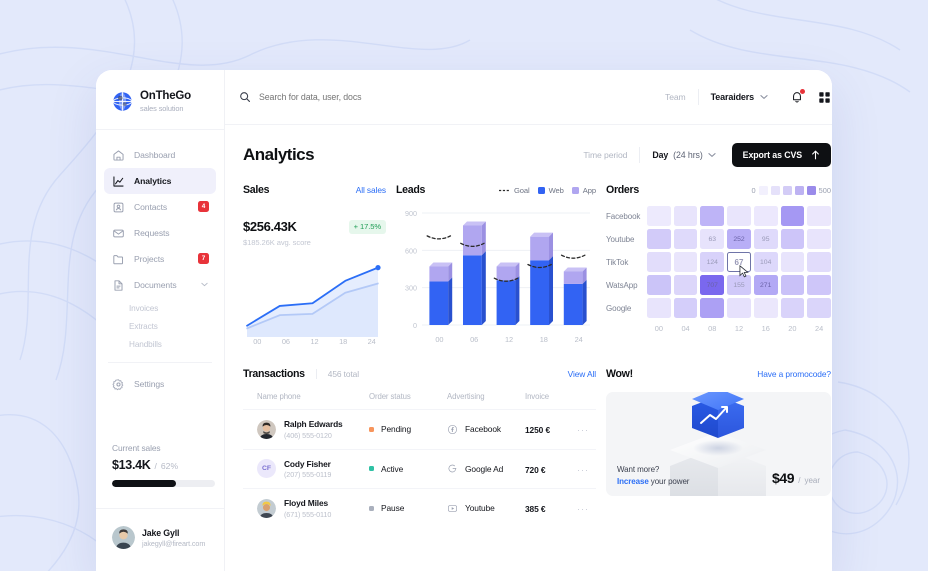  What do you see at coordinates (739, 285) in the screenshot?
I see `heatmap-cell: 155` at bounding box center [739, 285].